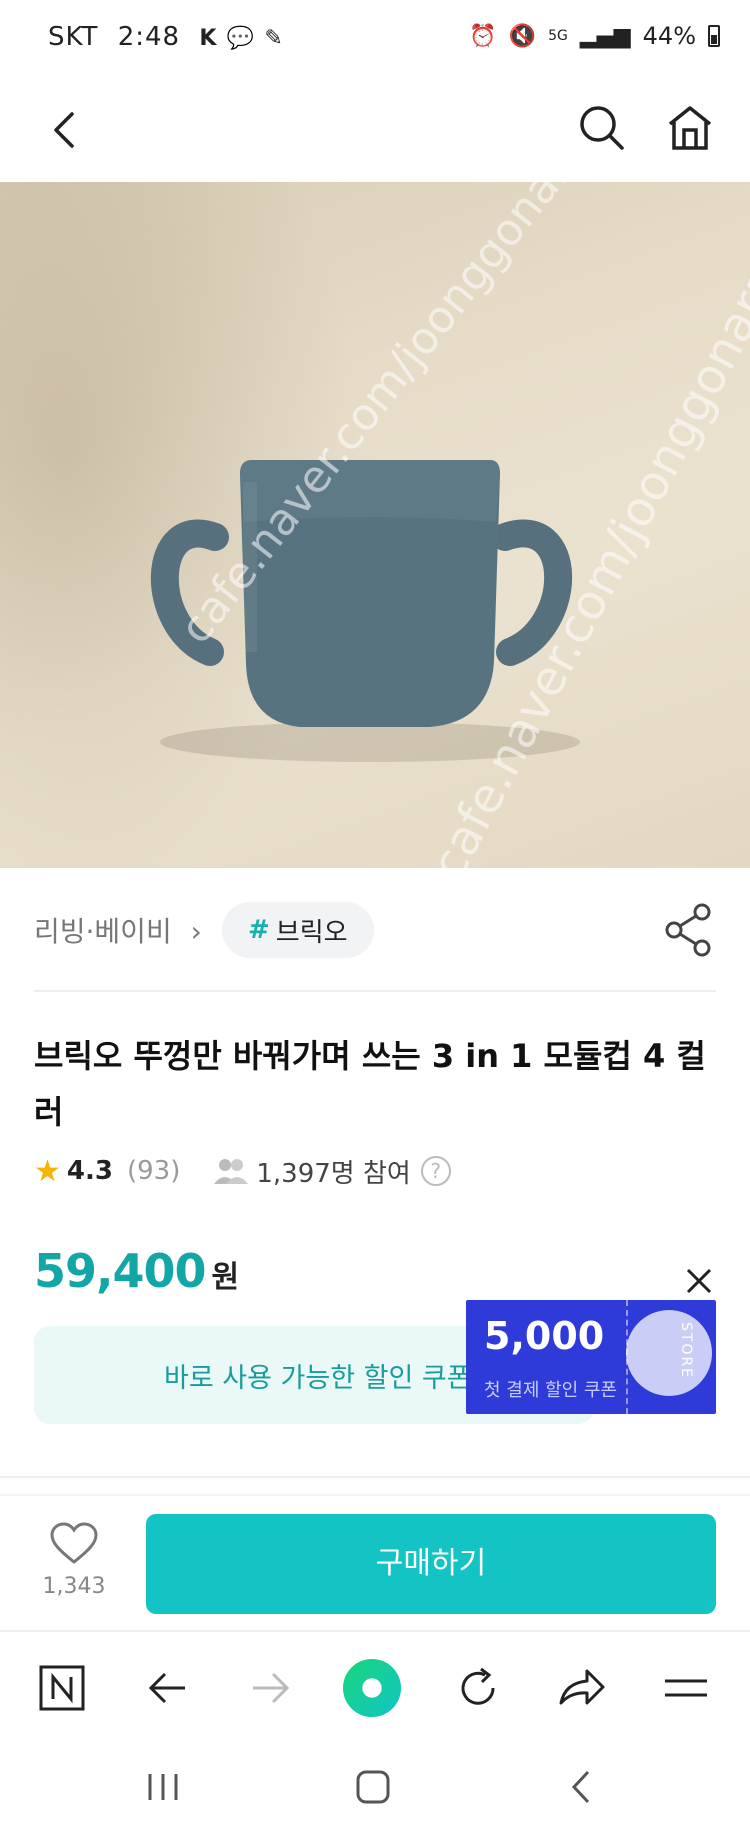 Image resolution: width=750 pixels, height=1834 pixels. Describe the element at coordinates (74, 1586) in the screenshot. I see `like-count: 1,343` at that location.